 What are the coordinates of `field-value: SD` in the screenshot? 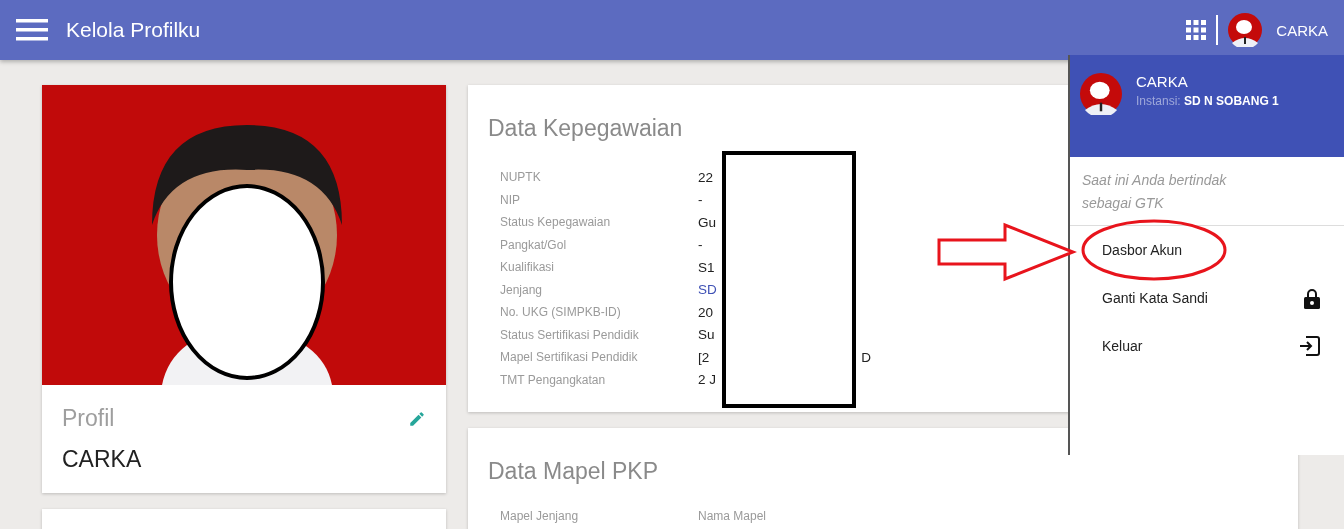 It's located at (707, 290).